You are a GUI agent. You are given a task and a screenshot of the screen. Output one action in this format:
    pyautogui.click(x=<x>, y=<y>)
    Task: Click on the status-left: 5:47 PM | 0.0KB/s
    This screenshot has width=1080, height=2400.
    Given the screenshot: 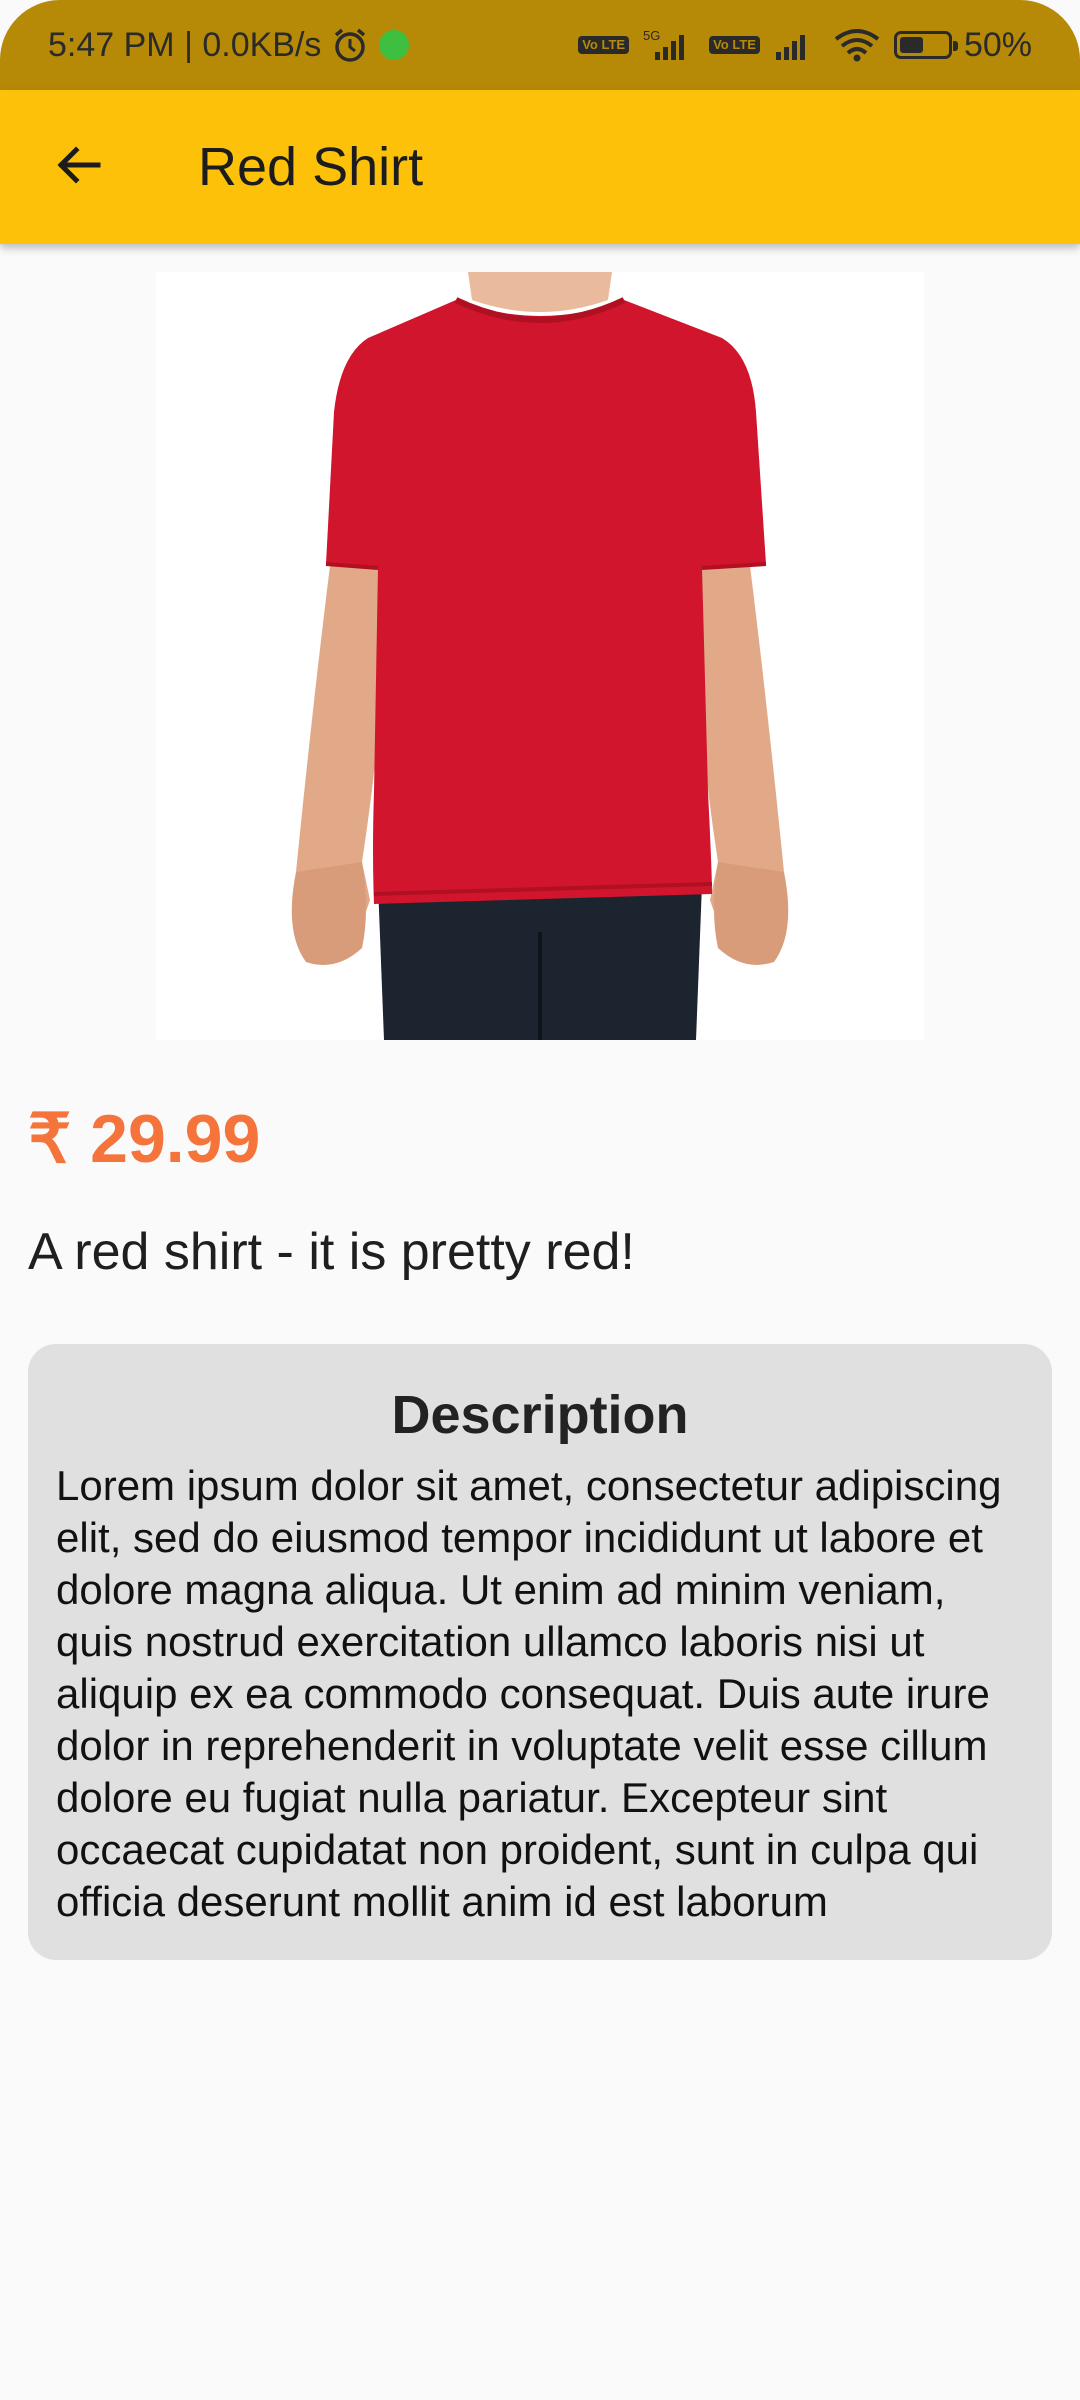 What is the action you would take?
    pyautogui.click(x=229, y=45)
    